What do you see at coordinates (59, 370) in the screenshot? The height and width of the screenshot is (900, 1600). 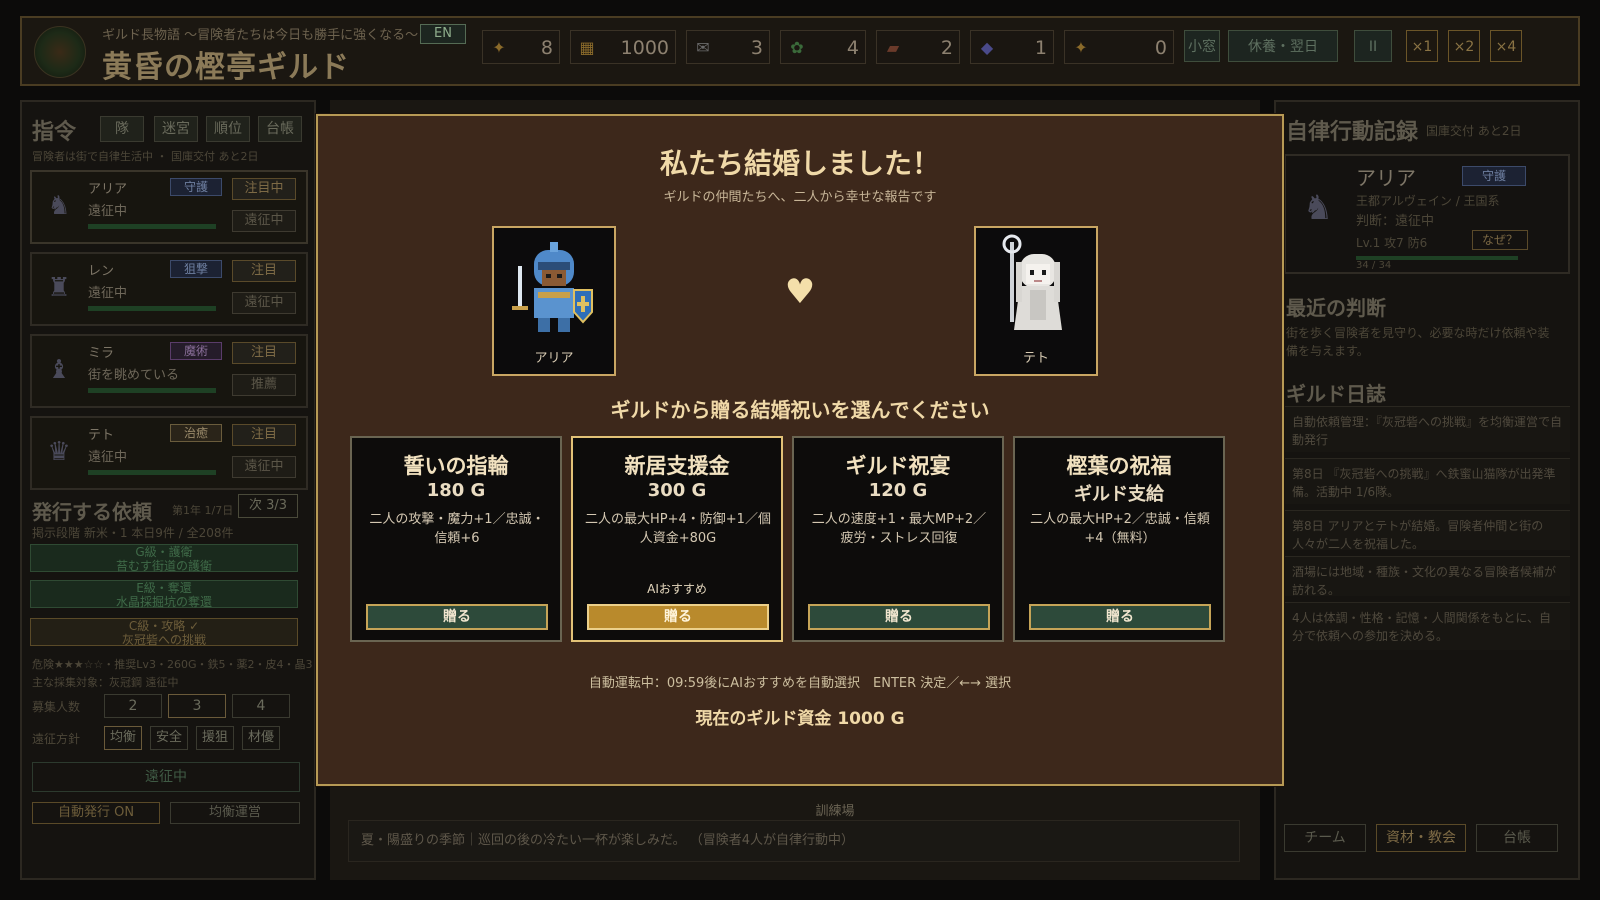 I see `adventurer-avatar: ♝` at bounding box center [59, 370].